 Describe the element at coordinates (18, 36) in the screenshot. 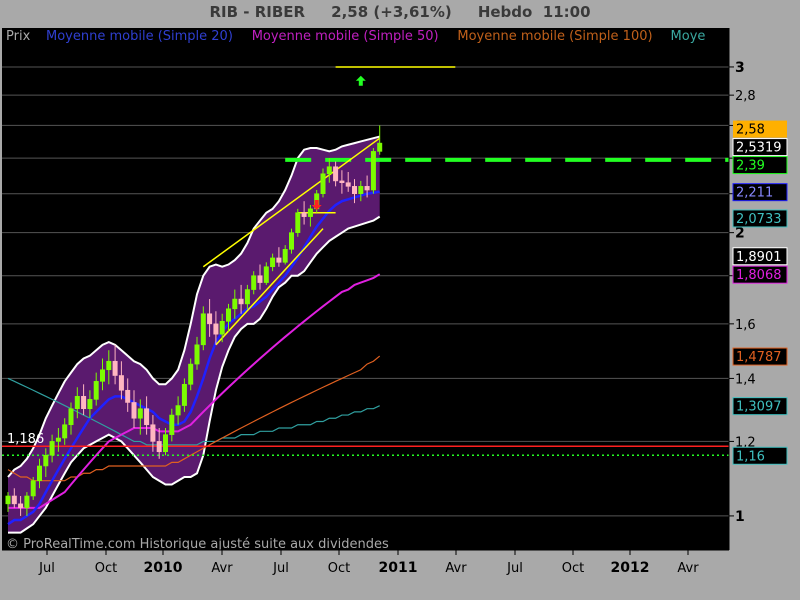

I see `legend-item: Prix` at that location.